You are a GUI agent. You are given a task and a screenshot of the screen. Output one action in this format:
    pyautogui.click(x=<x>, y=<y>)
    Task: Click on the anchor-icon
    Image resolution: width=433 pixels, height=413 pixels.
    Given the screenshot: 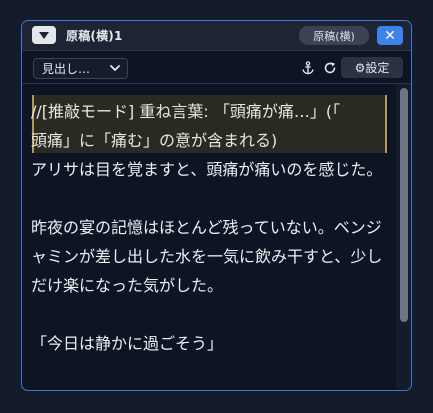 What is the action you would take?
    pyautogui.click(x=308, y=68)
    